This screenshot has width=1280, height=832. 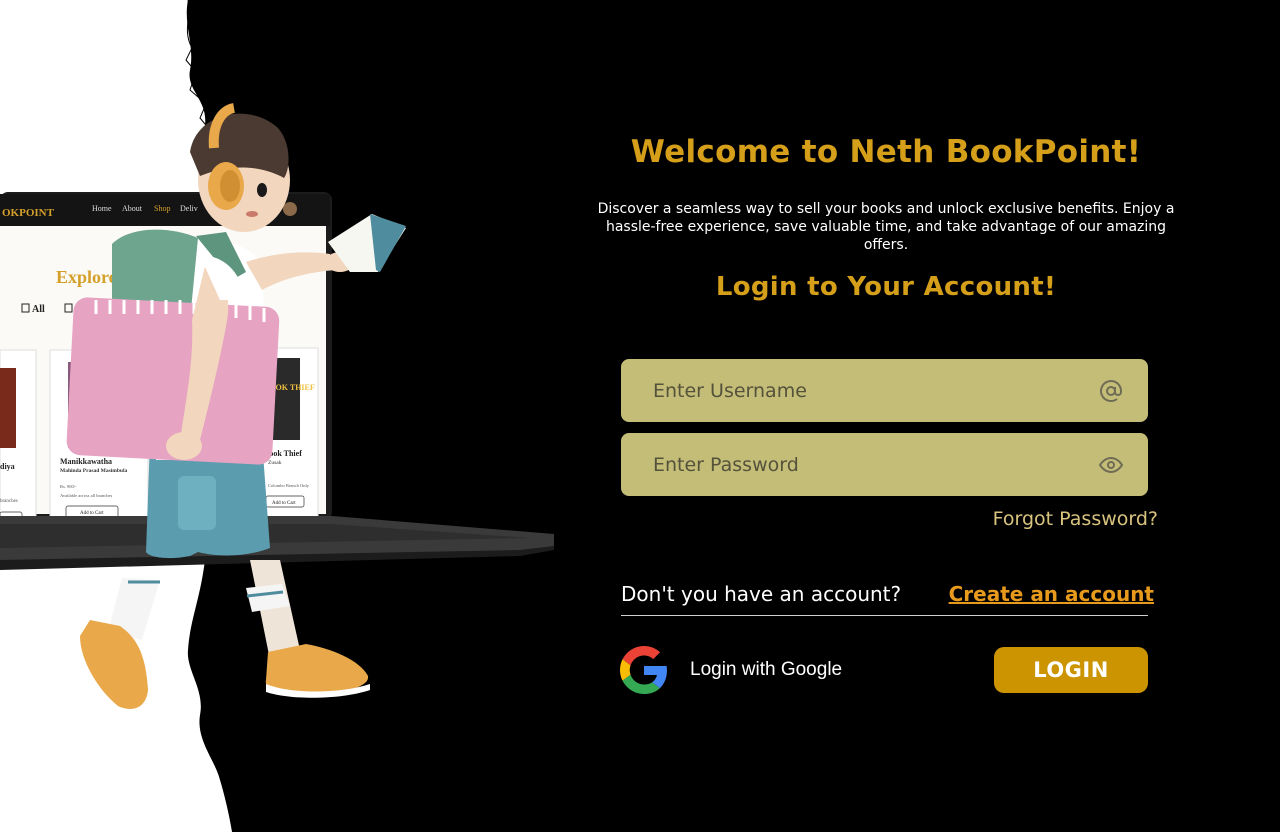 What do you see at coordinates (875, 464) in the screenshot?
I see `password-input` at bounding box center [875, 464].